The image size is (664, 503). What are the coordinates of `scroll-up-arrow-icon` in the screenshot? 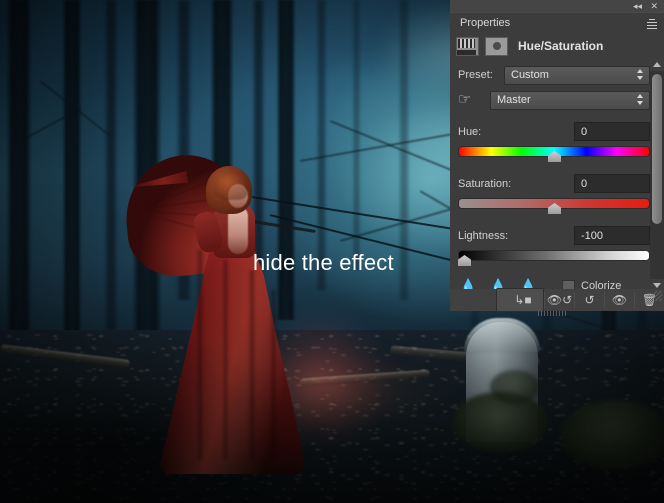 It's located at (657, 64).